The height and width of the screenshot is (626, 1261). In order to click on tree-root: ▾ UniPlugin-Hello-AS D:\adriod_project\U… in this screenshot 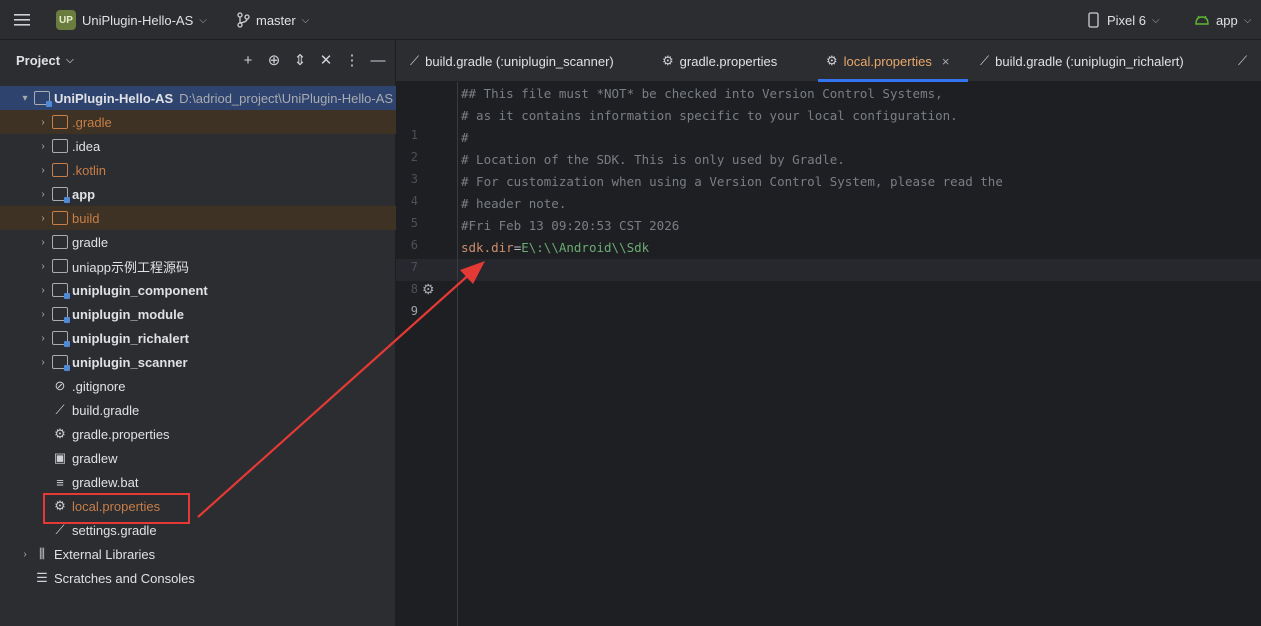, I will do `click(198, 98)`.